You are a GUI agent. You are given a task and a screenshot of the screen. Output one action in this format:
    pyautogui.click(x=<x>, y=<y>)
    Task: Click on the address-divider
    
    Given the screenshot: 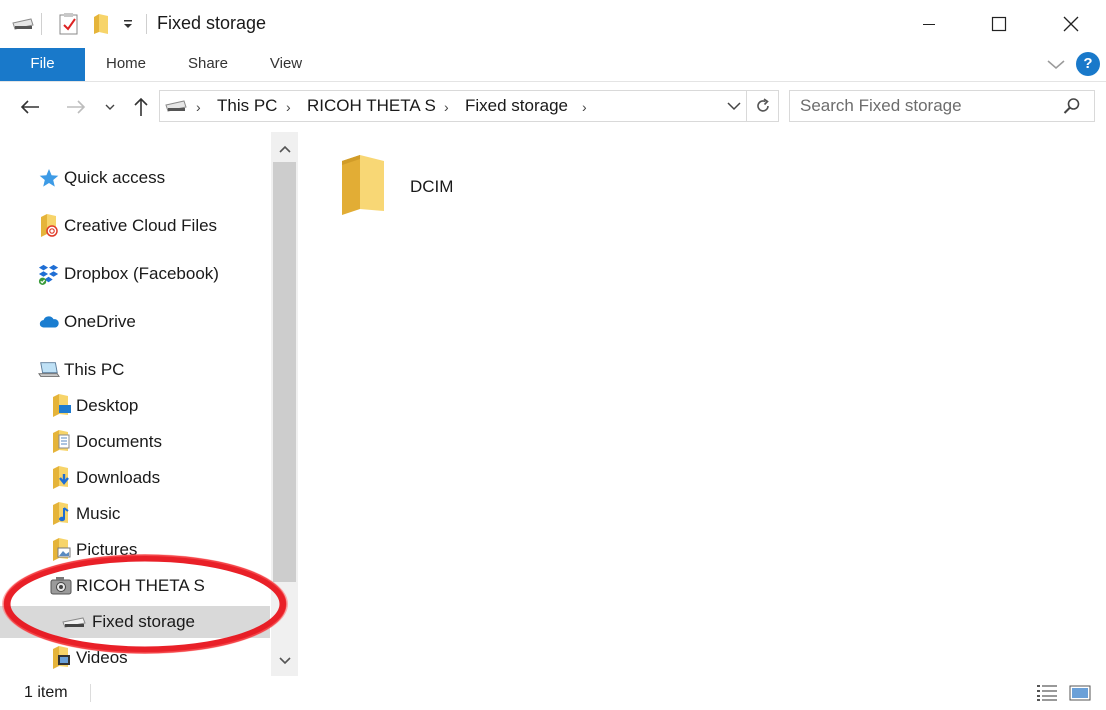 What is the action you would take?
    pyautogui.click(x=746, y=106)
    